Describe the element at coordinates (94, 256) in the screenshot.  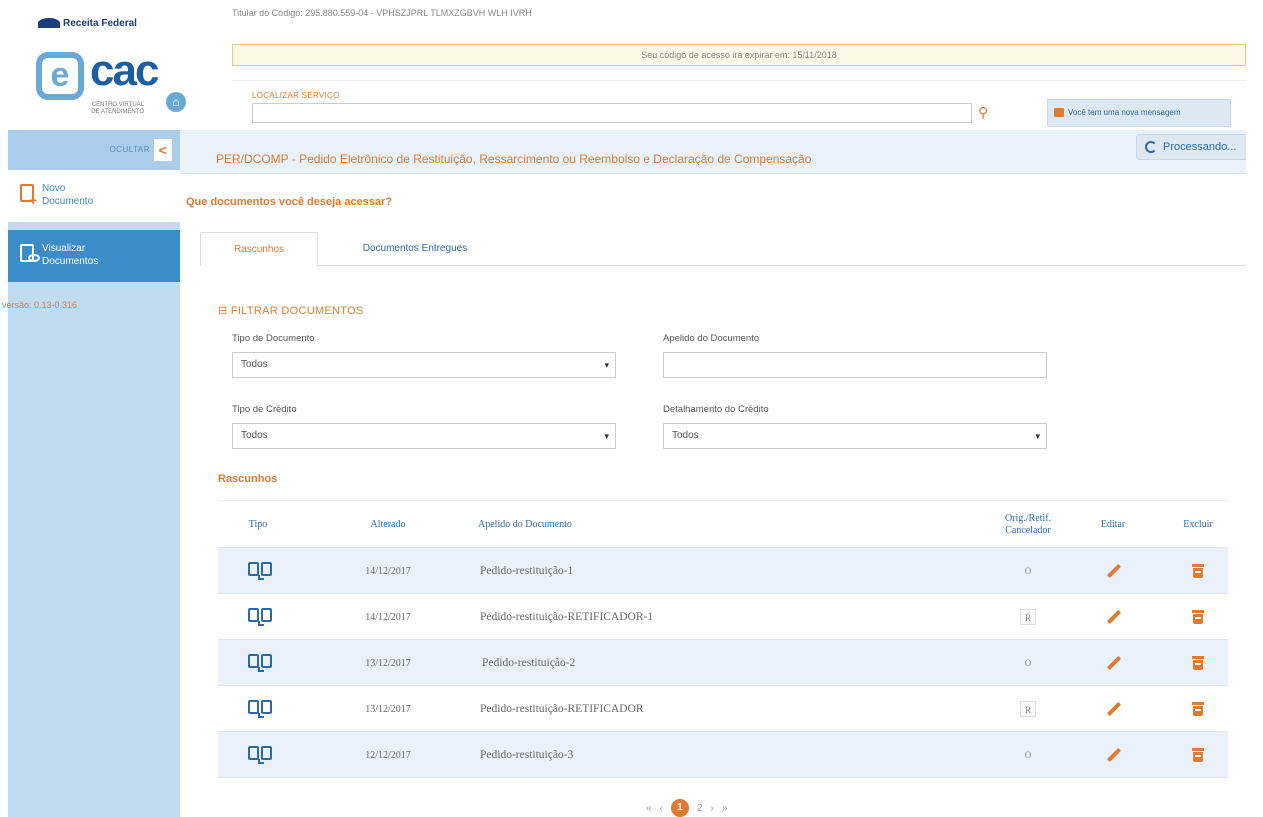
I see `sidebar-item-view-documents: Visualizar Documentos` at that location.